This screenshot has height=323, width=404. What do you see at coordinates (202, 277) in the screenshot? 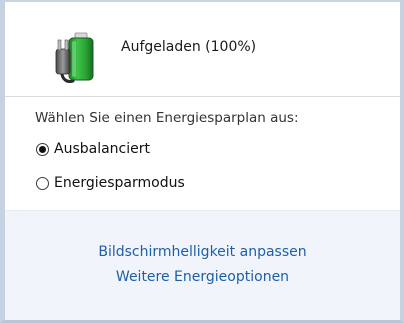
I see `more-power-options-link: Weitere Energieoptionen` at bounding box center [202, 277].